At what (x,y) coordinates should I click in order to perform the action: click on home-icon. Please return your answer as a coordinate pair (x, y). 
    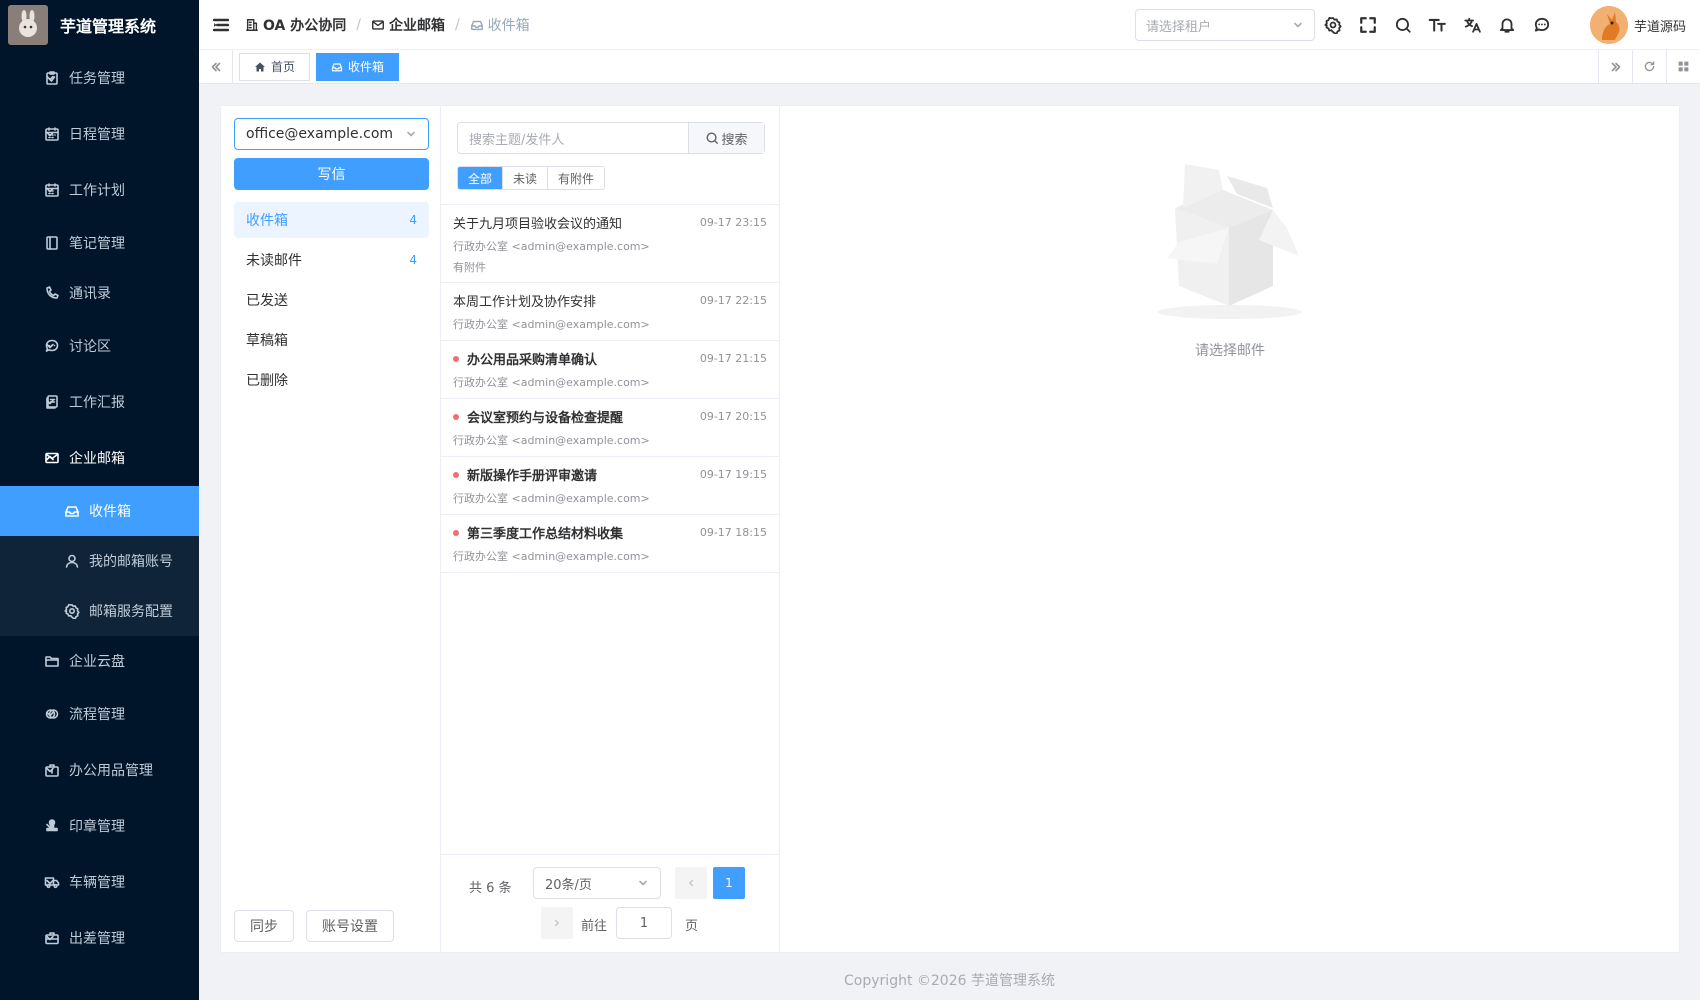
    Looking at the image, I should click on (260, 66).